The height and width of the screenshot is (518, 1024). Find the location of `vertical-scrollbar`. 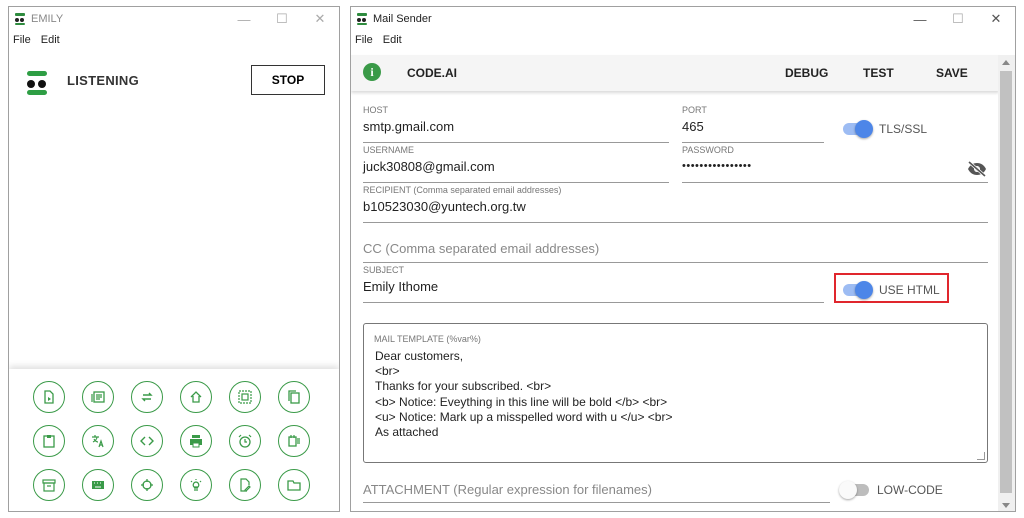

vertical-scrollbar is located at coordinates (1006, 283).